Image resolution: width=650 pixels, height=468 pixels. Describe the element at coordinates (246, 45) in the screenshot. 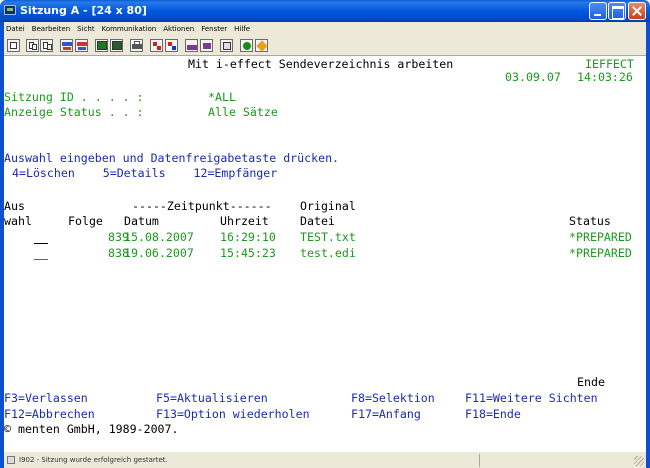

I see `settings-icon` at that location.